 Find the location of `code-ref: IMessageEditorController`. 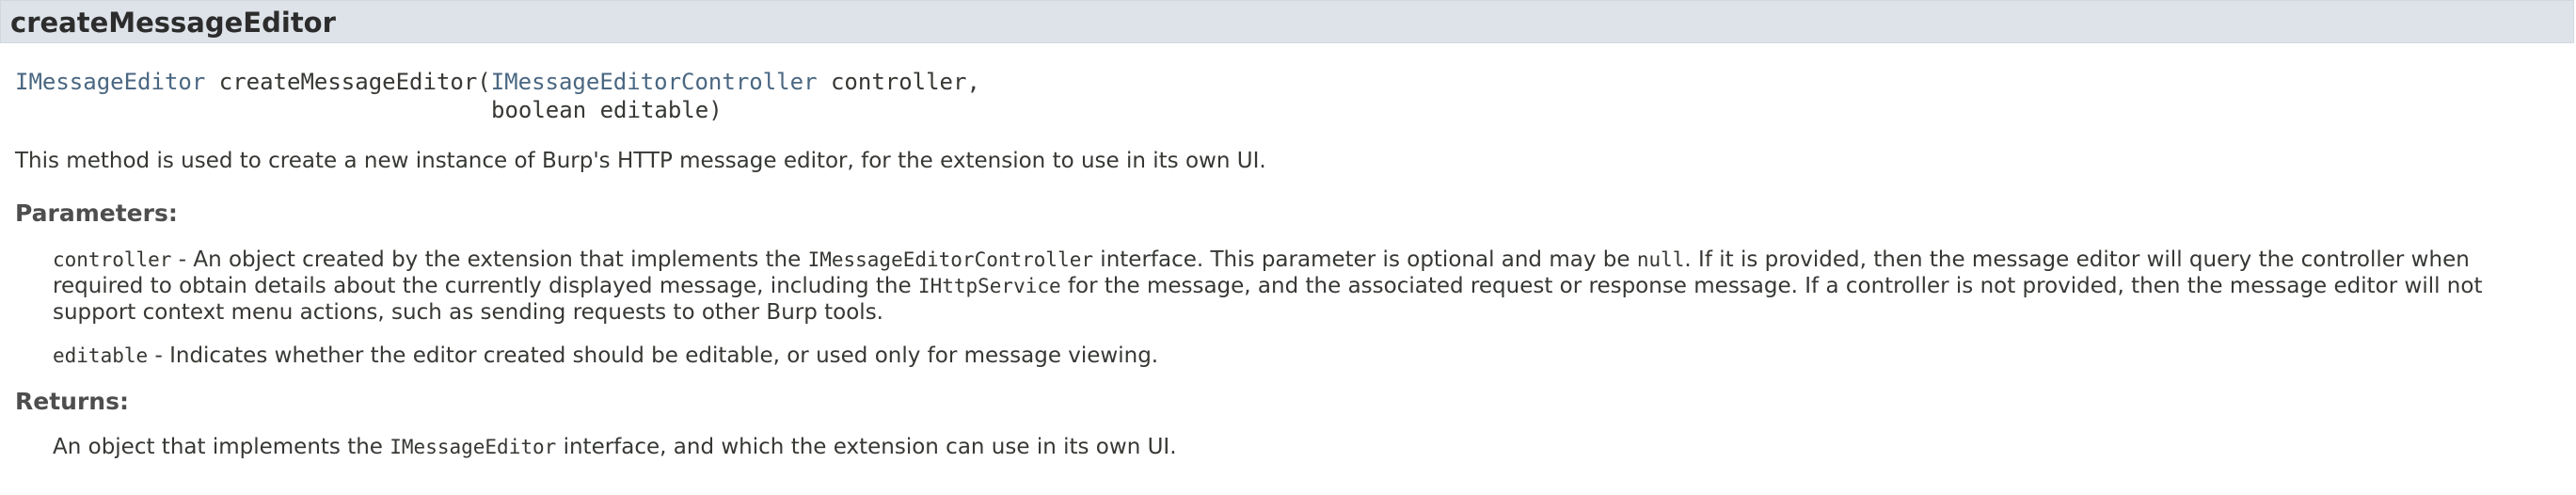

code-ref: IMessageEditorController is located at coordinates (950, 259).